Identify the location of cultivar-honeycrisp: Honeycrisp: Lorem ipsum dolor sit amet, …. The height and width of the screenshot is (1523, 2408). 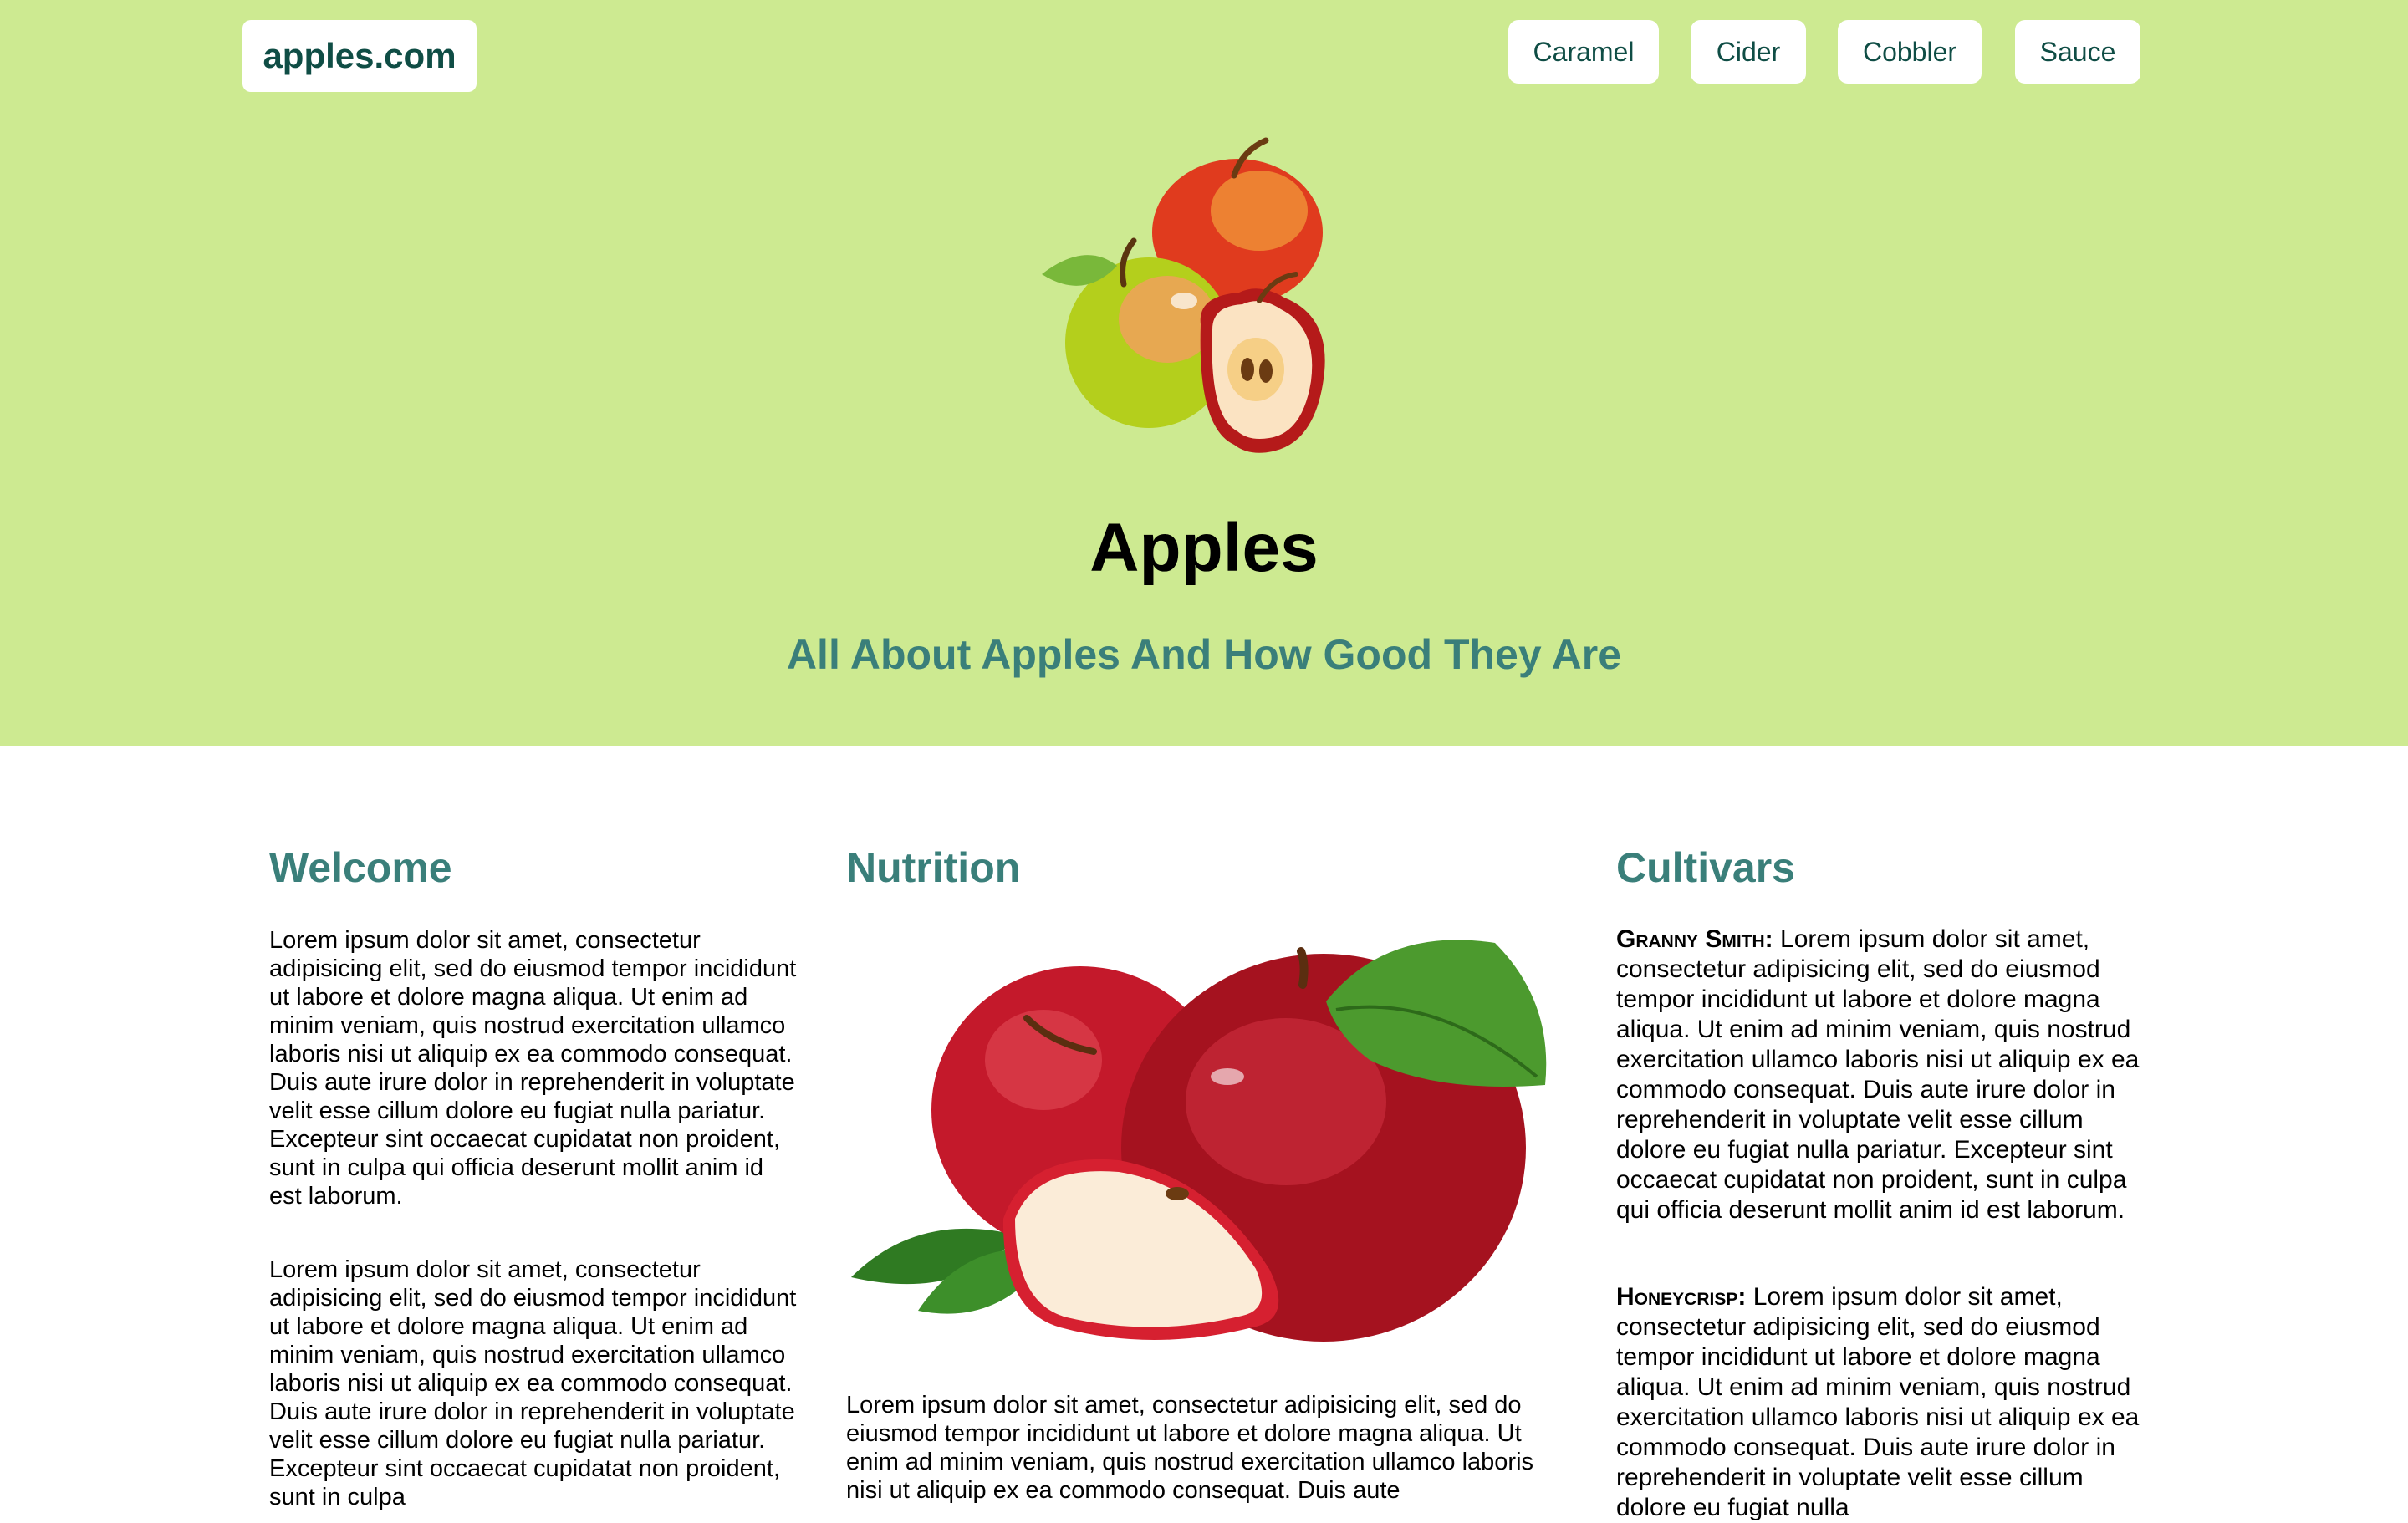
(1884, 1403).